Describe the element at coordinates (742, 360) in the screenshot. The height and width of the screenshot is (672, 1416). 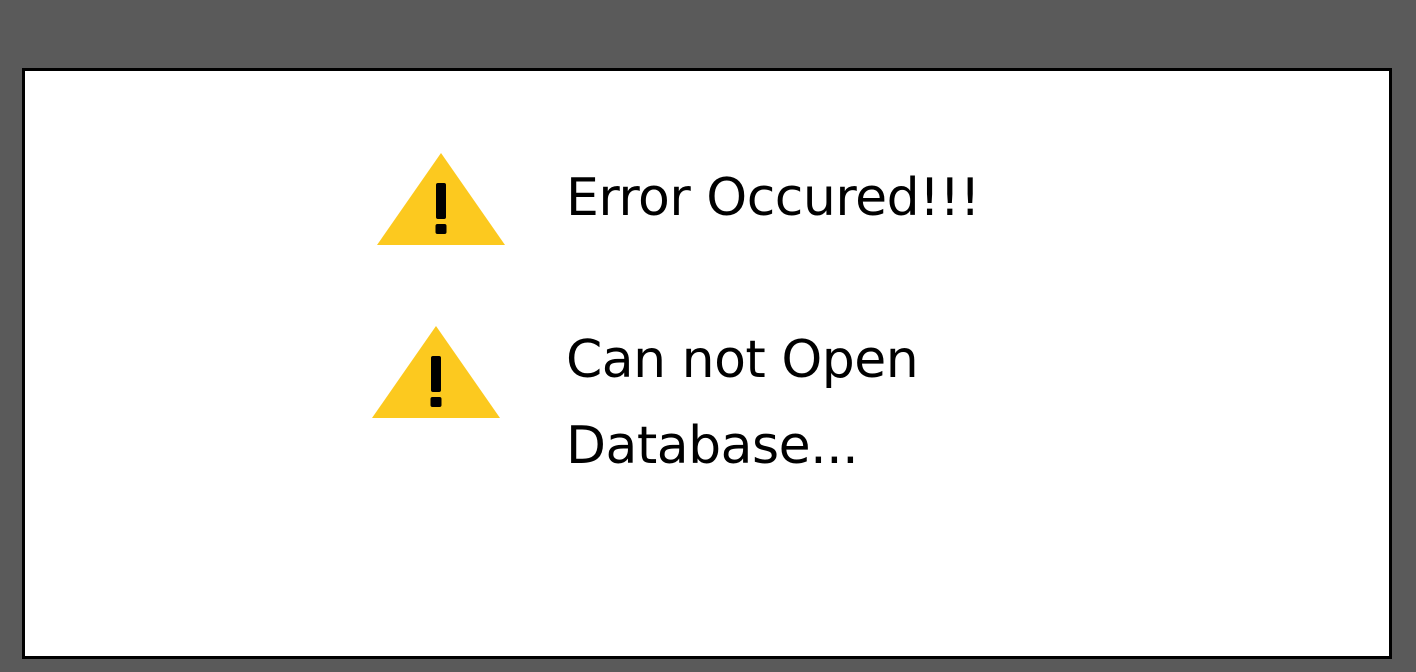
I see `error-detail-line-1: Can not Open` at that location.